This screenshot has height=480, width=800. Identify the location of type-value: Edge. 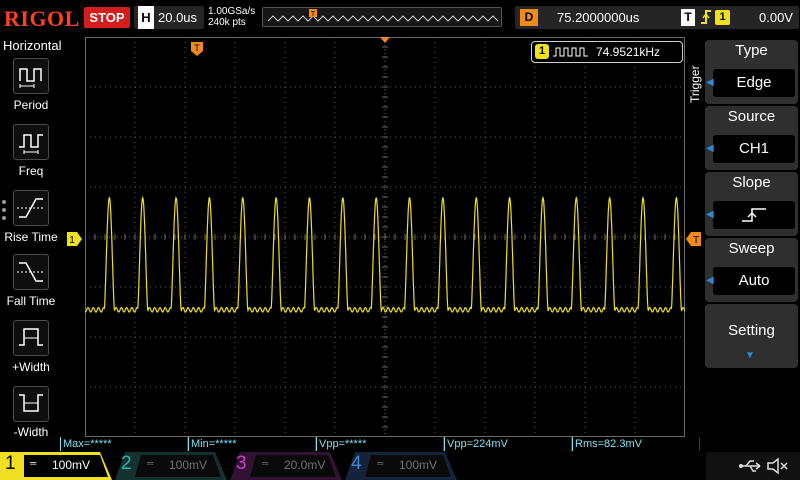
(754, 83).